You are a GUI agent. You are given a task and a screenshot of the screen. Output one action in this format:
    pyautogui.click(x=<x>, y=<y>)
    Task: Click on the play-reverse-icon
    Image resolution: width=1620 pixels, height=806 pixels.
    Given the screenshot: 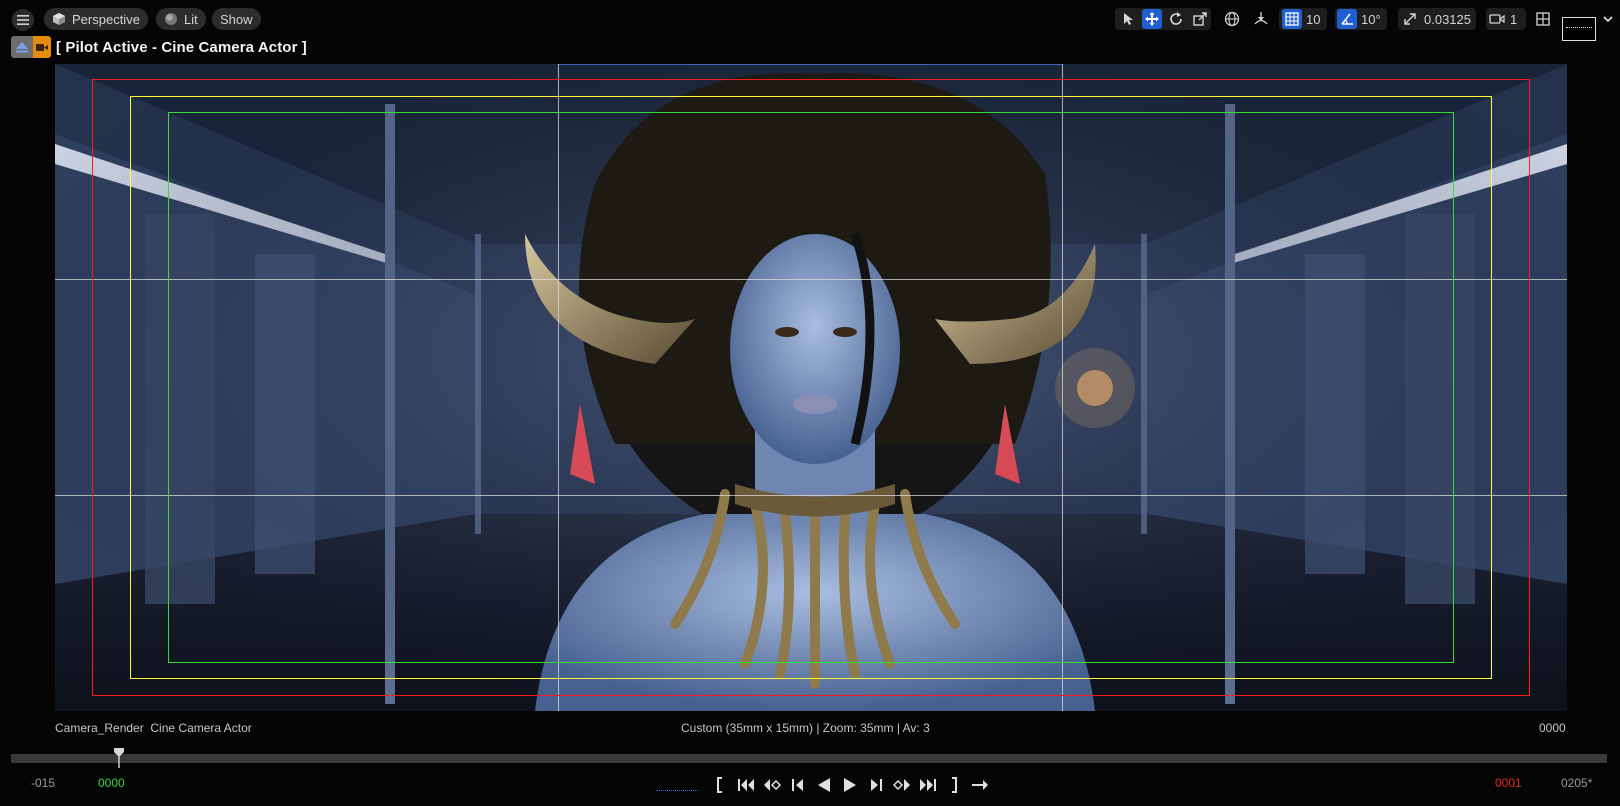 What is the action you would take?
    pyautogui.click(x=824, y=785)
    